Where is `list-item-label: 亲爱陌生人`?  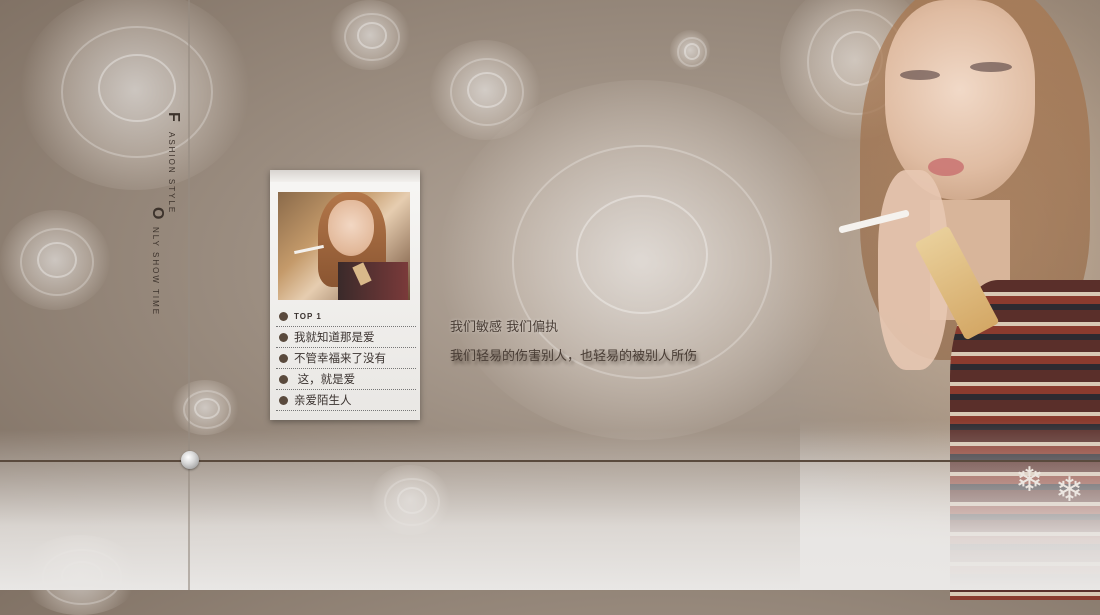
list-item-label: 亲爱陌生人 is located at coordinates (323, 400).